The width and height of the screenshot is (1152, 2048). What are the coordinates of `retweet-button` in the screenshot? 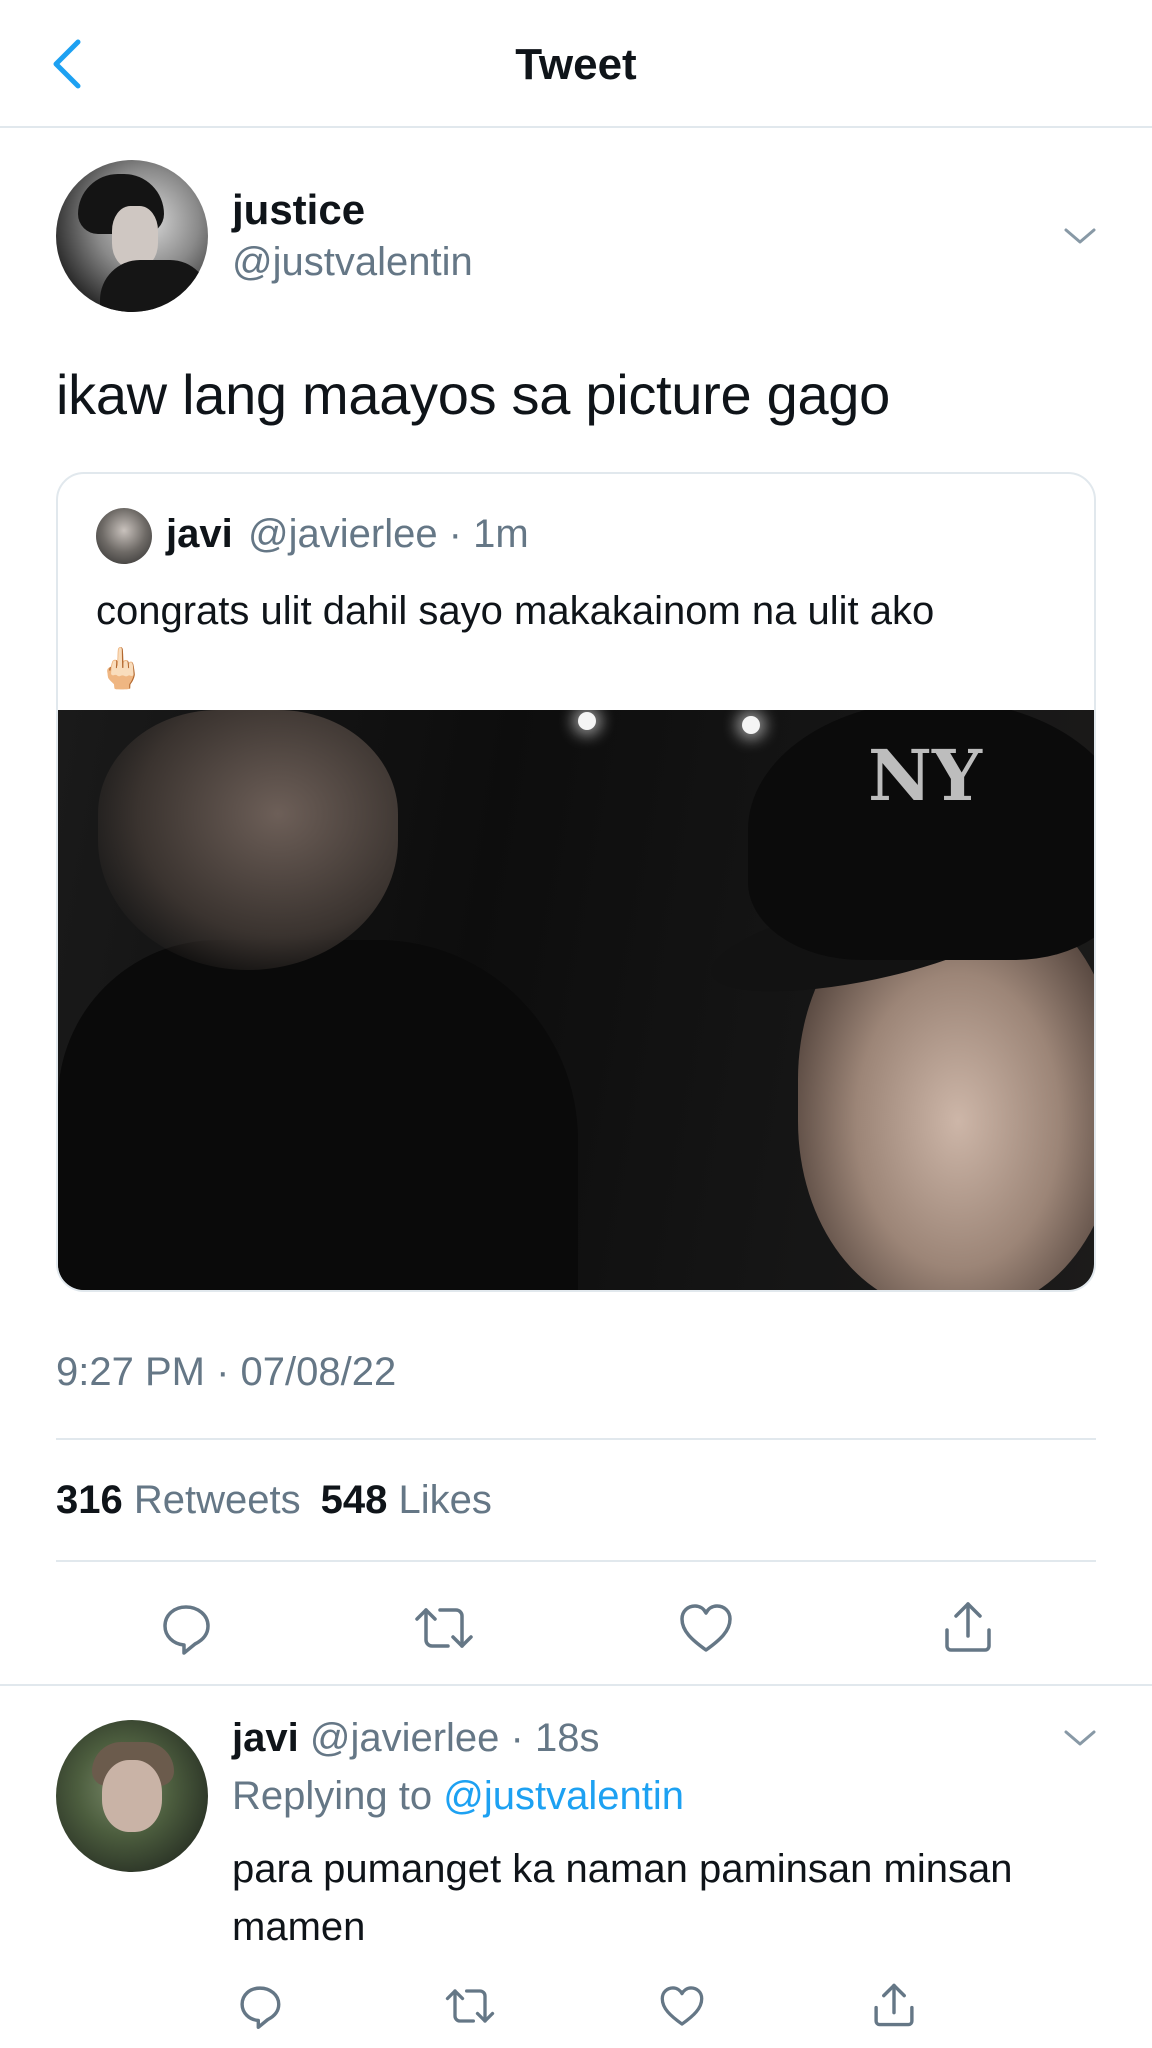 It's located at (444, 1628).